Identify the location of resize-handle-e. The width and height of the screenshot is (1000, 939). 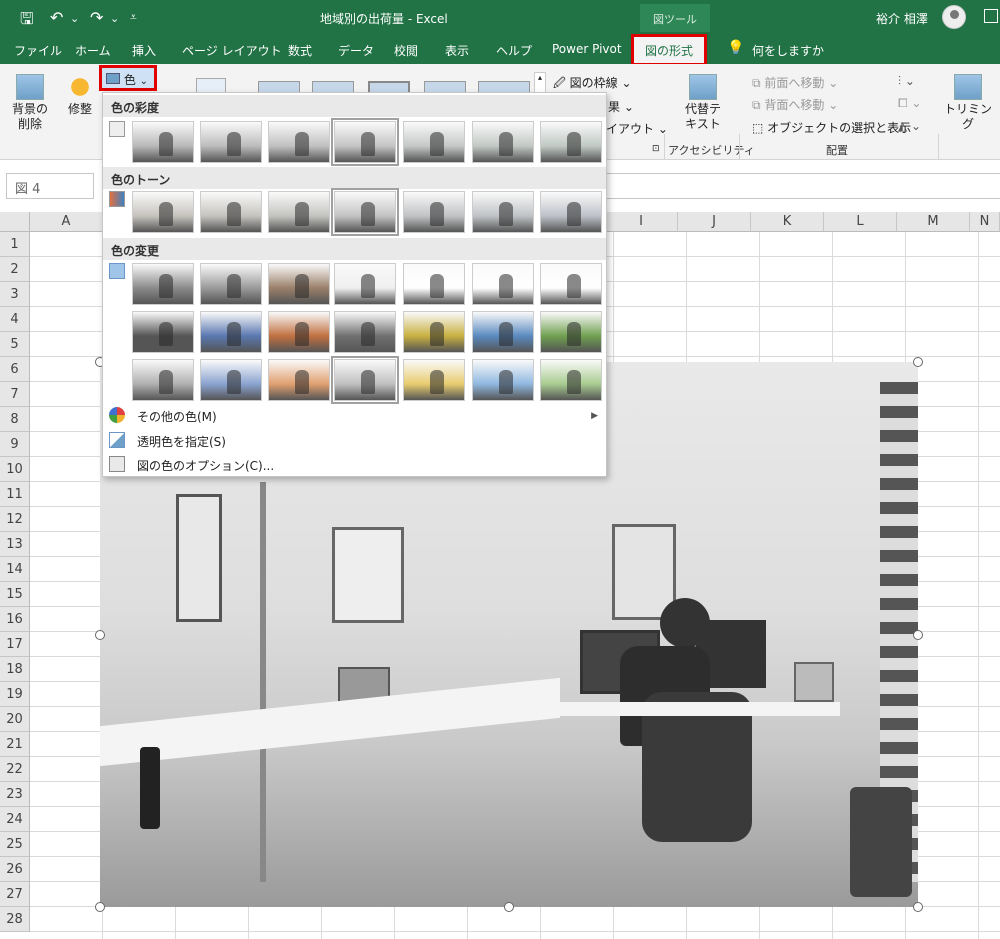
(918, 635).